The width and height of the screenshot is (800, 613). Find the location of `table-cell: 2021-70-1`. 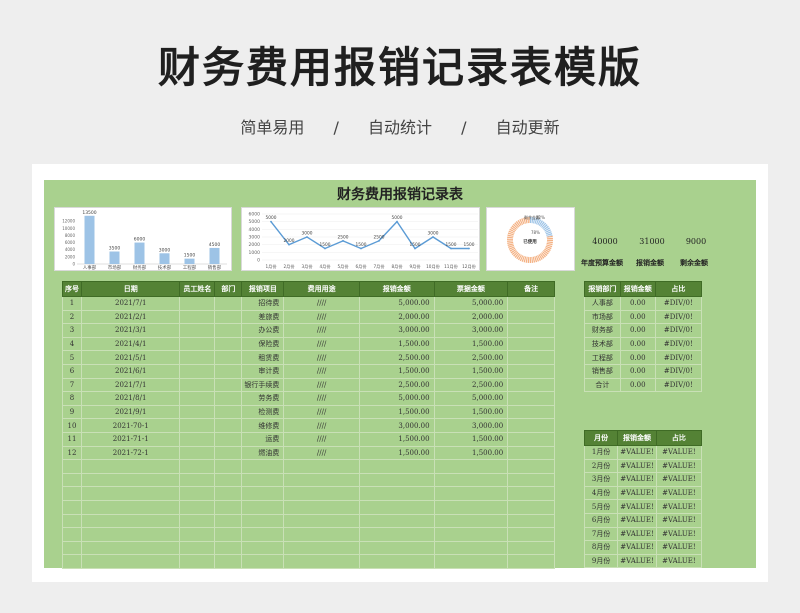

table-cell: 2021-70-1 is located at coordinates (130, 425).